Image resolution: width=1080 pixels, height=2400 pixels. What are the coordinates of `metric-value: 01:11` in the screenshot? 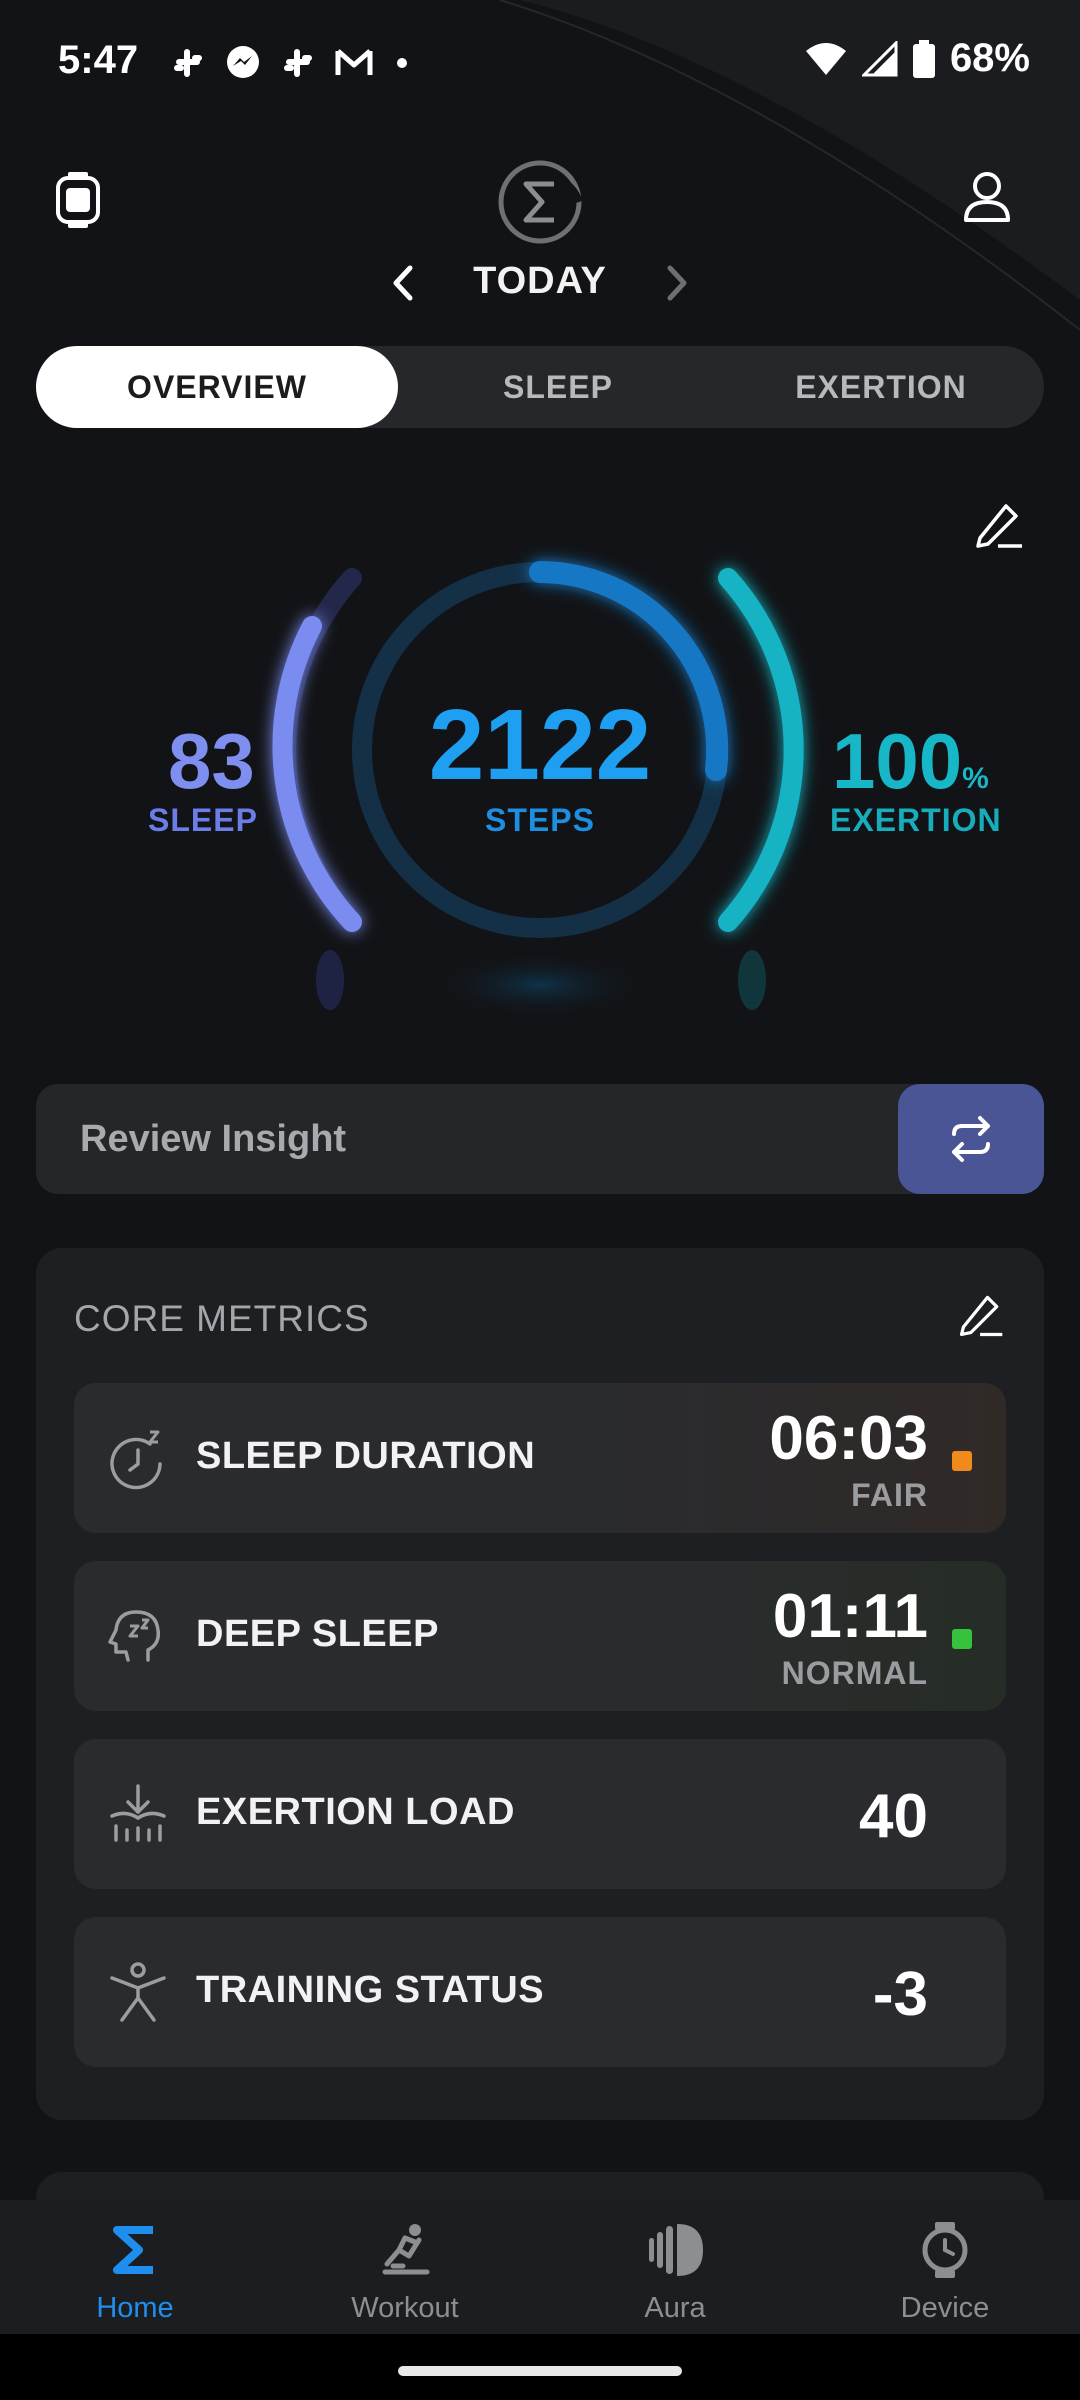 It's located at (850, 1616).